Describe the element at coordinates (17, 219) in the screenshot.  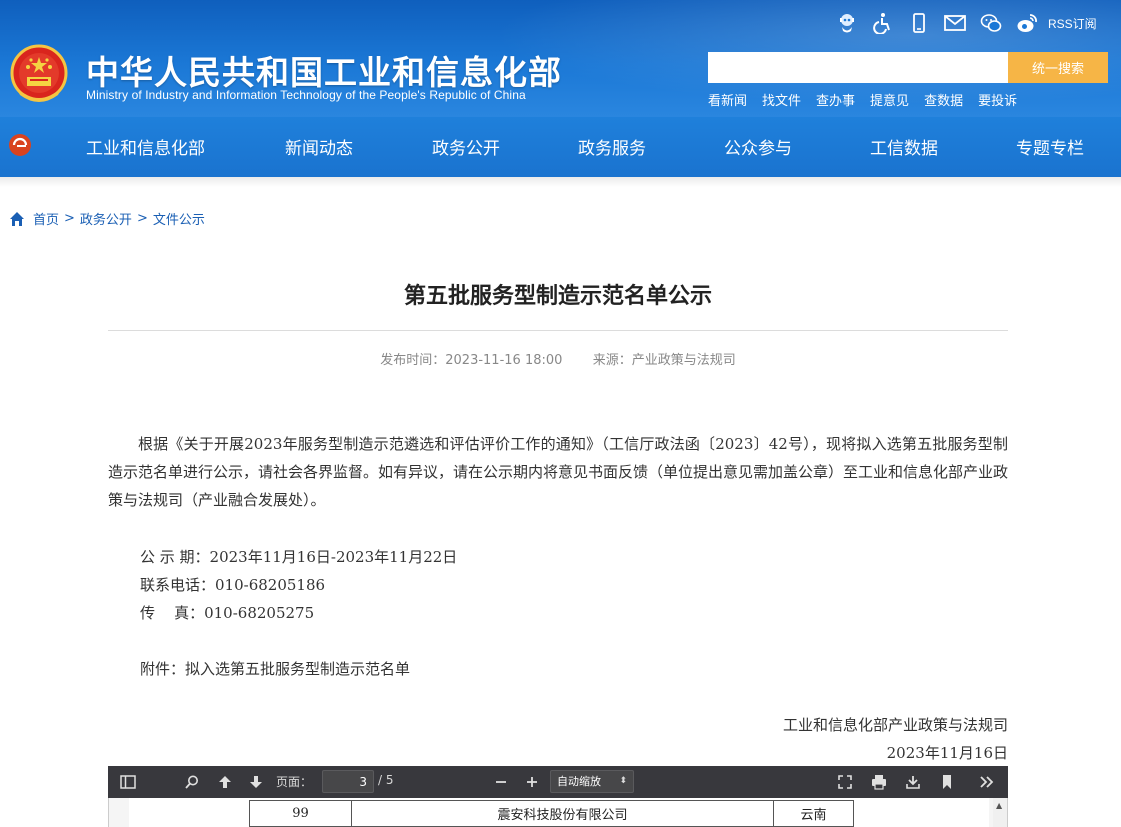
I see `home-icon` at that location.